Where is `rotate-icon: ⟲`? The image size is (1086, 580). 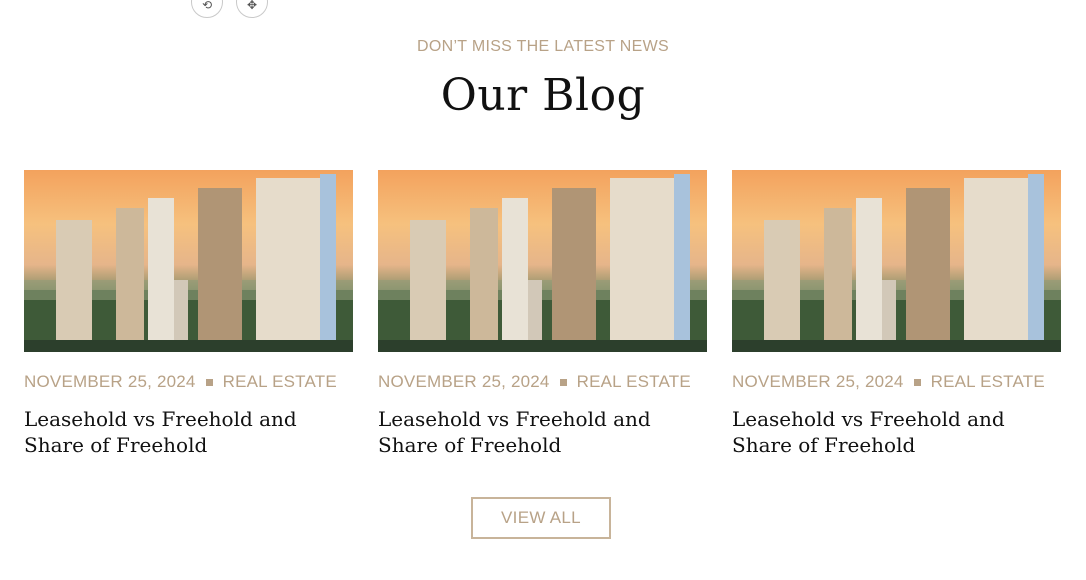
rotate-icon: ⟲ is located at coordinates (207, 6).